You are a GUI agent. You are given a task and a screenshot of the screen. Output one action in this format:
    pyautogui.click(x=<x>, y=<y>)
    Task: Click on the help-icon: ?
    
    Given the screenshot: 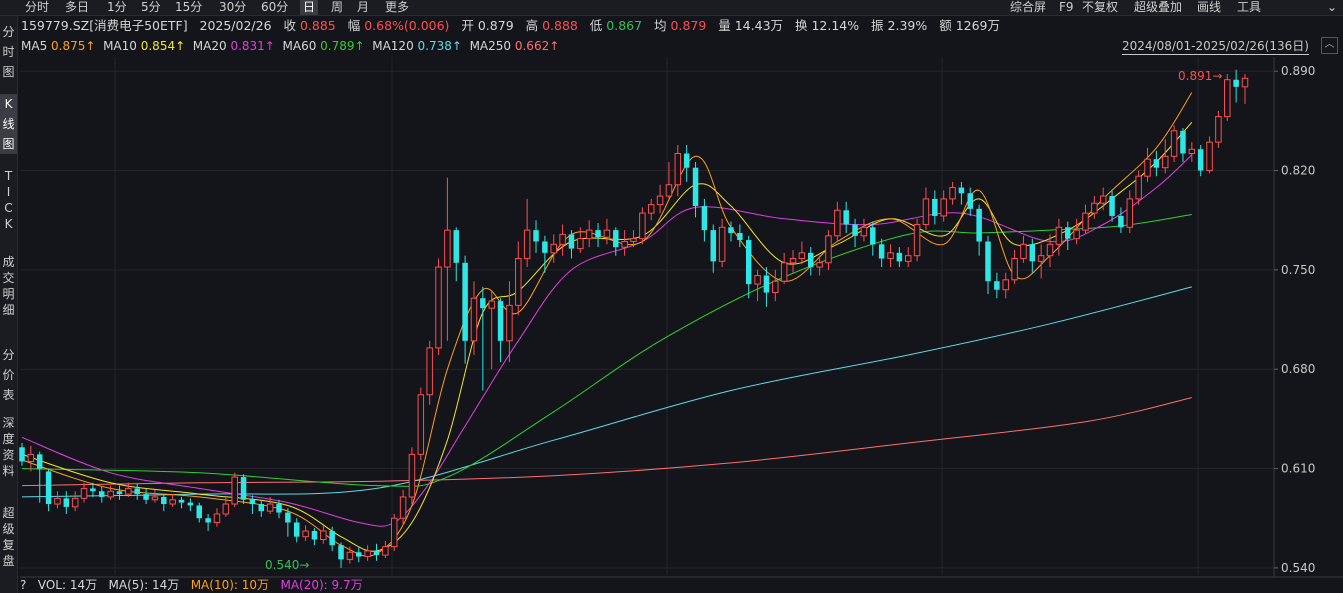 What is the action you would take?
    pyautogui.click(x=23, y=585)
    